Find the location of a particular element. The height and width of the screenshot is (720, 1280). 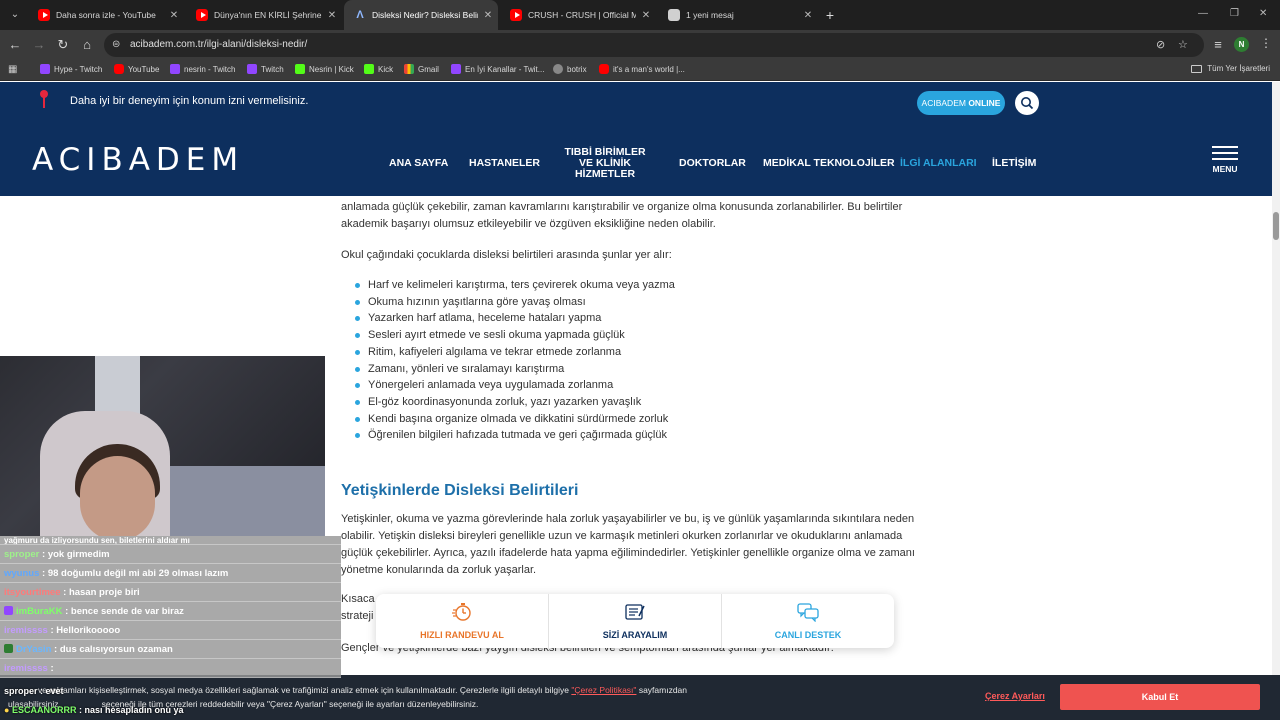

chat-message: ● ESCAANORRR : nası hesapladın onu ya is located at coordinates (94, 710).